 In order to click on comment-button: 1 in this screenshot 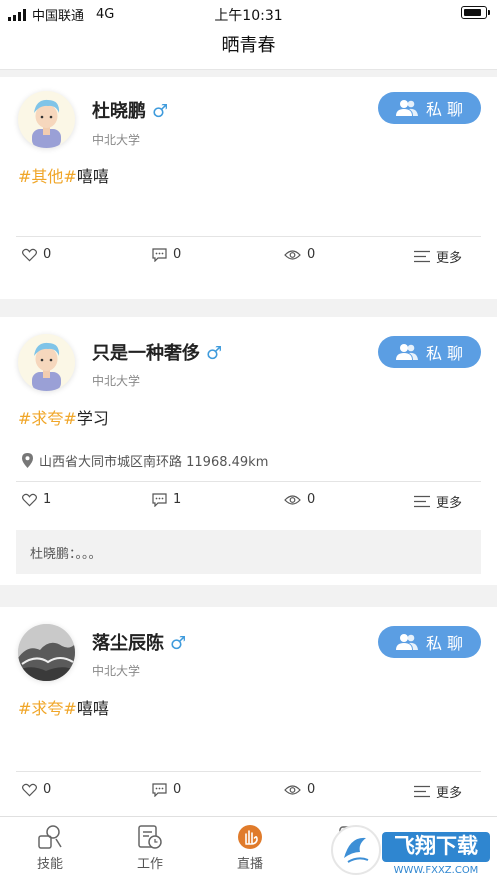, I will do `click(166, 499)`.